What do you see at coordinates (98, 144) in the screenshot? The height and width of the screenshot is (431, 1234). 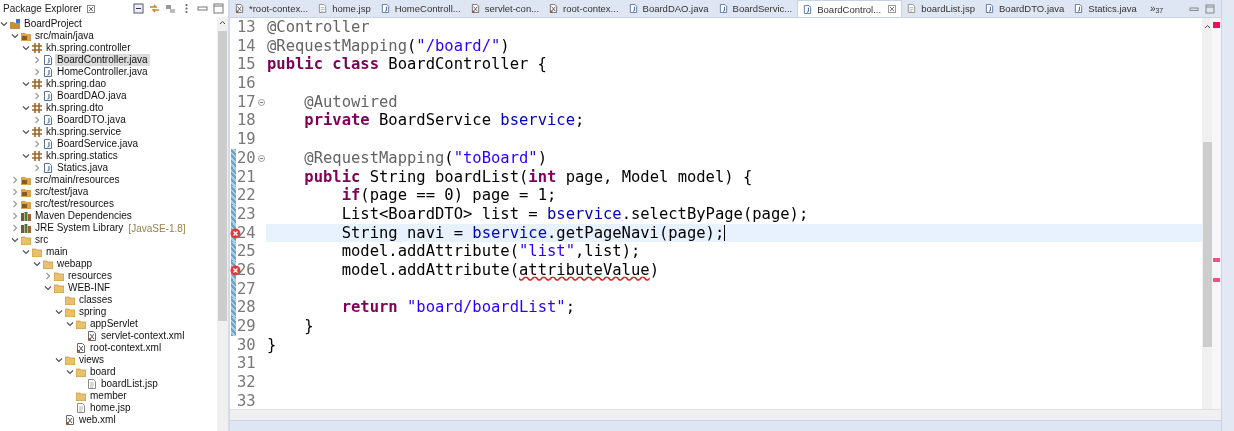 I see `tree-item: BoardService.java` at bounding box center [98, 144].